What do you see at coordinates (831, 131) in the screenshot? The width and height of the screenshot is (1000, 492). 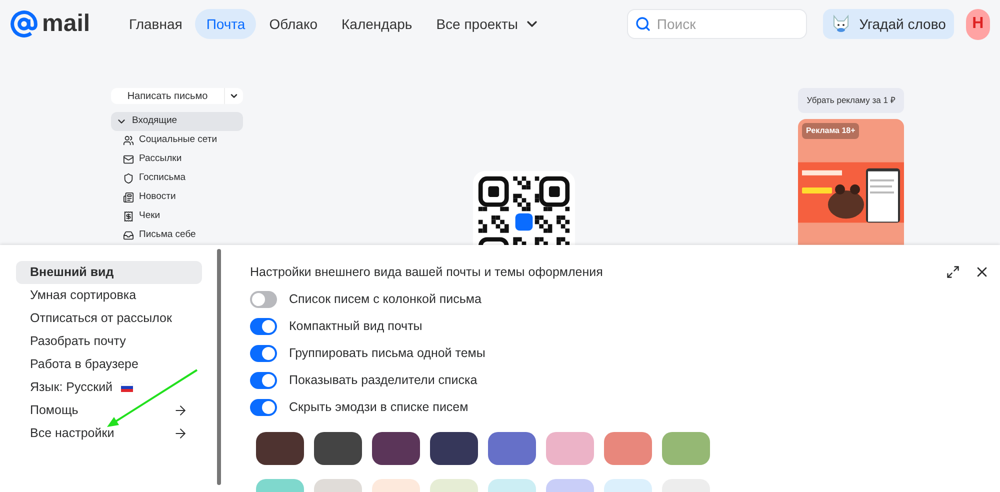 I see `ad-badge: Реклама 18+` at bounding box center [831, 131].